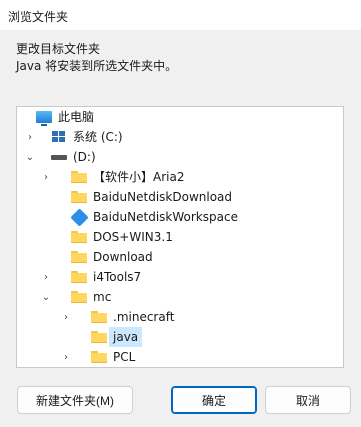  What do you see at coordinates (180, 137) in the screenshot?
I see `tree-item: › 系统 (C:)` at bounding box center [180, 137].